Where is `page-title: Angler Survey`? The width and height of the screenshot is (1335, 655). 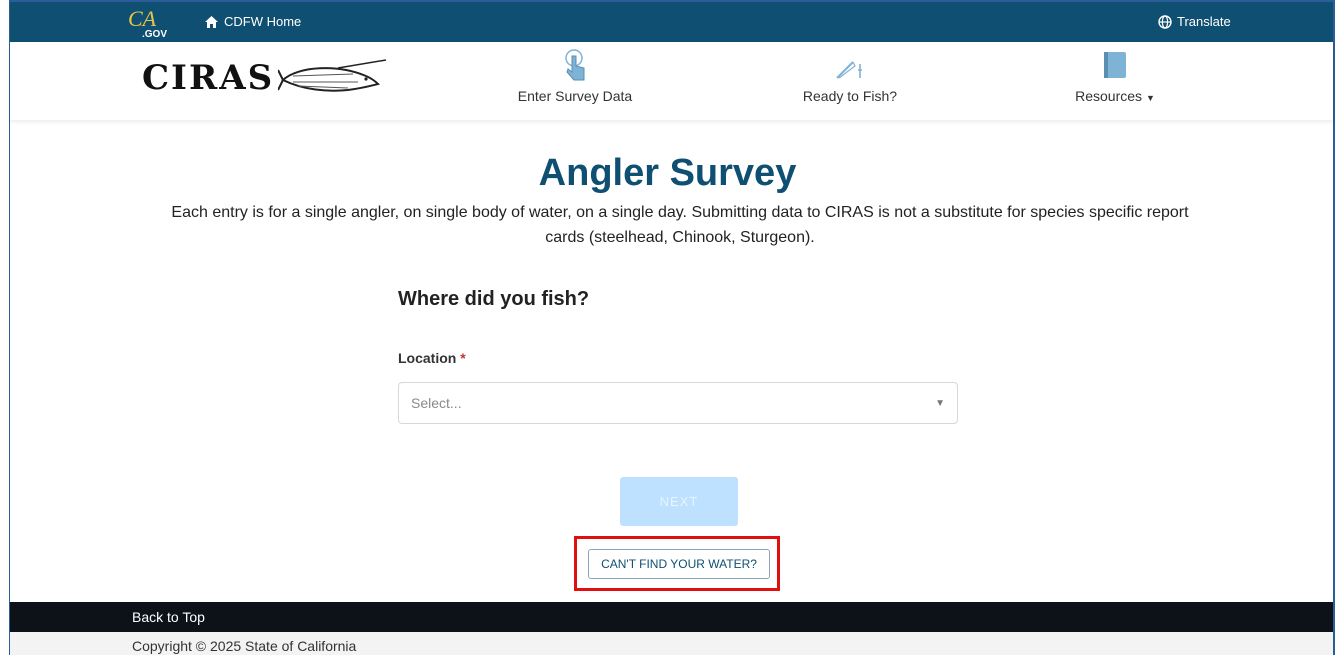
page-title: Angler Survey is located at coordinates (667, 173).